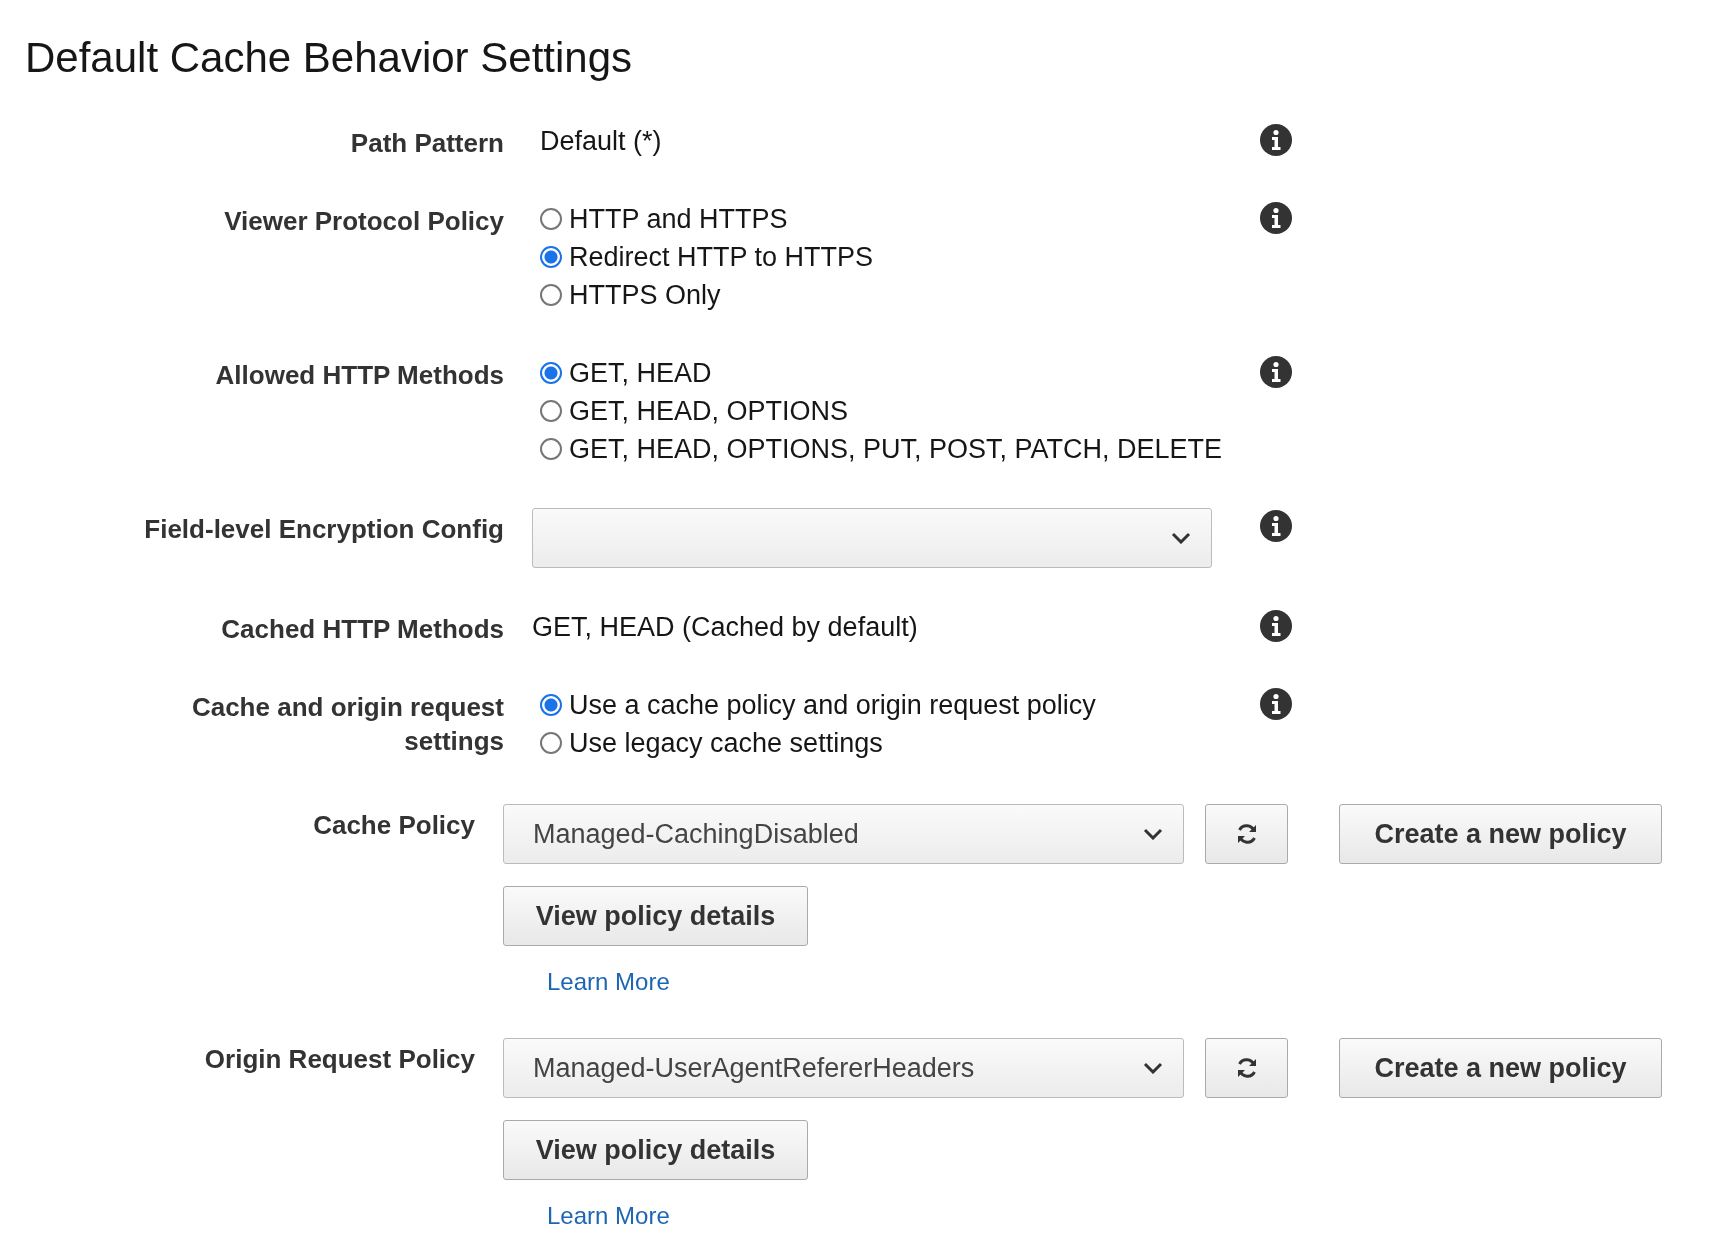 Image resolution: width=1716 pixels, height=1236 pixels. Describe the element at coordinates (323, 529) in the screenshot. I see `field-label: Field-level Encryption Config` at that location.